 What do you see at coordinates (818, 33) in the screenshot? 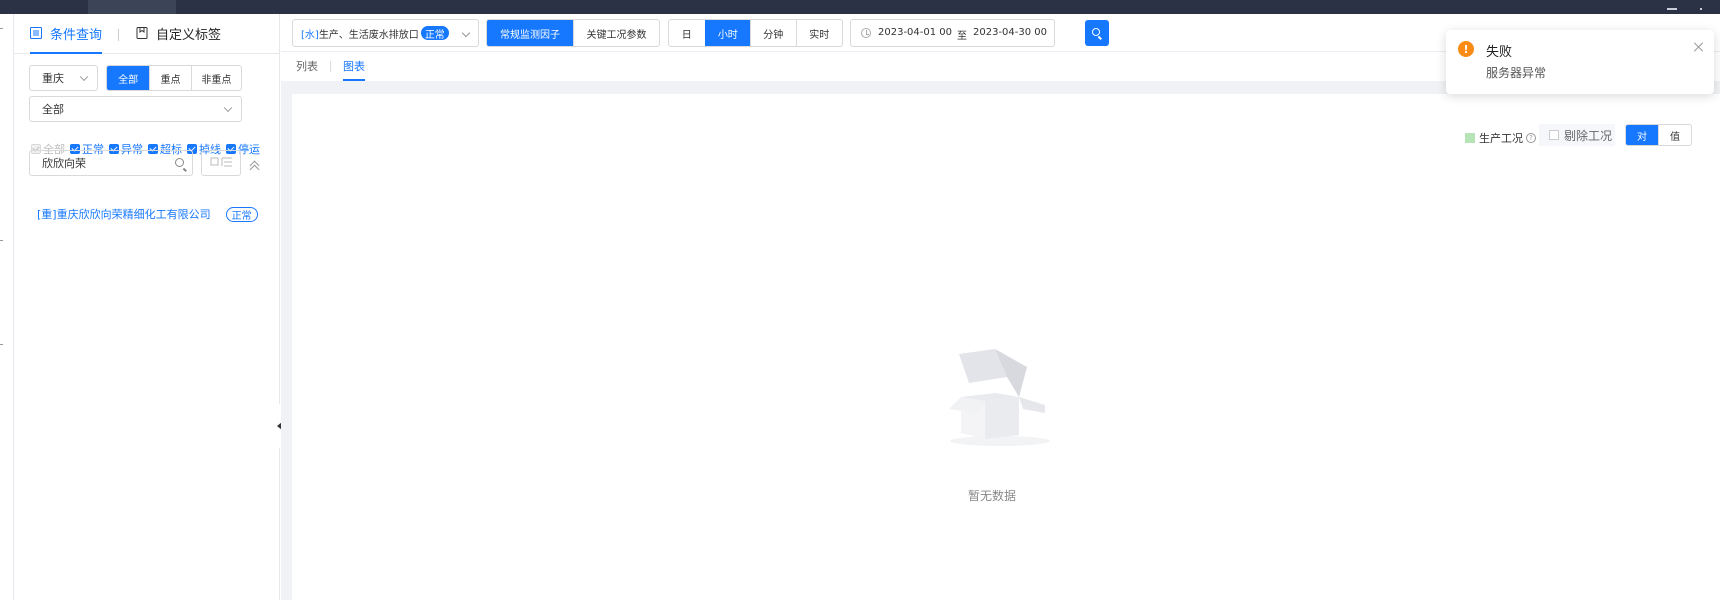
I see `granularity-realtime: 实时` at bounding box center [818, 33].